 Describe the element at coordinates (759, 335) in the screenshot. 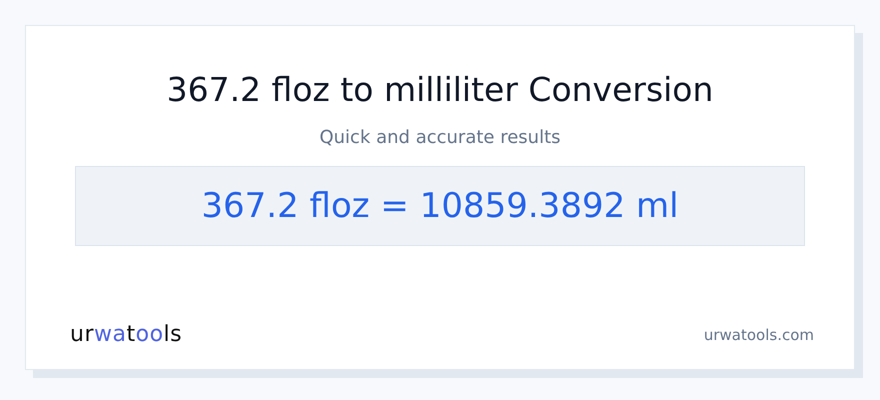

I see `site-url: urwatools.com` at that location.